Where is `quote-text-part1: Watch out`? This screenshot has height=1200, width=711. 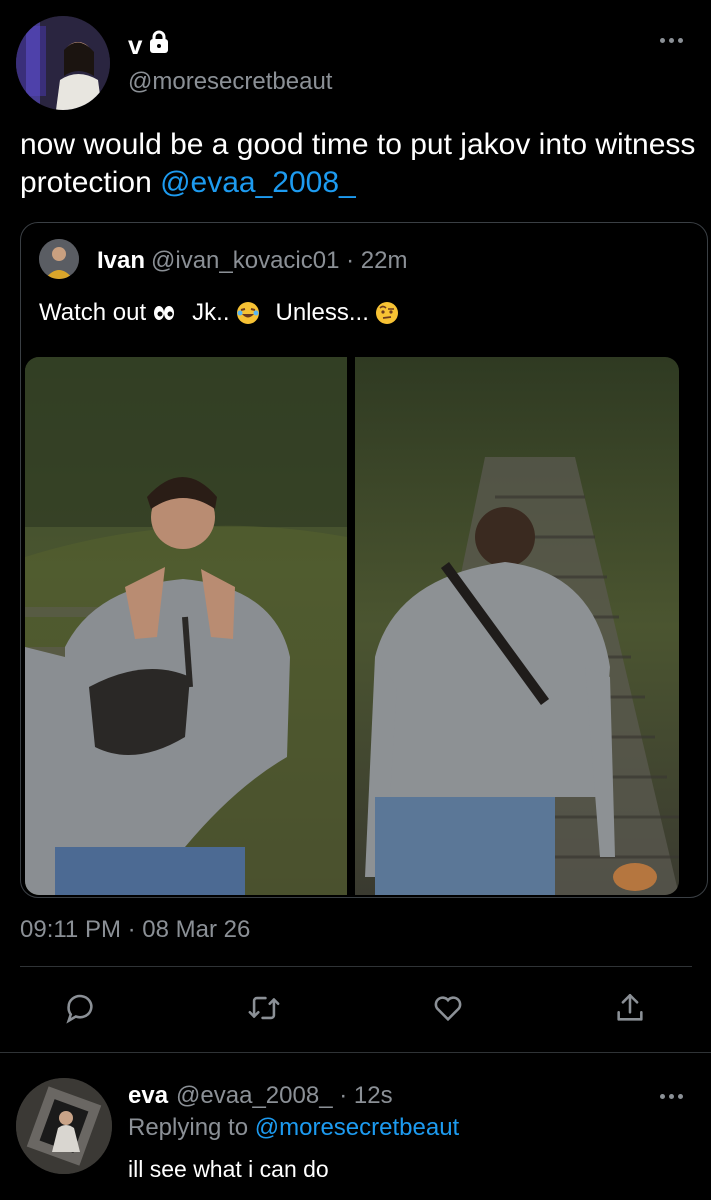
quote-text-part1: Watch out is located at coordinates (93, 312).